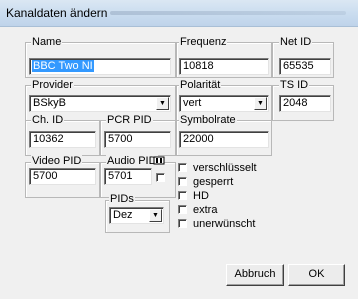 The image size is (358, 299). I want to click on audio-pid-field: 5701, so click(128, 176).